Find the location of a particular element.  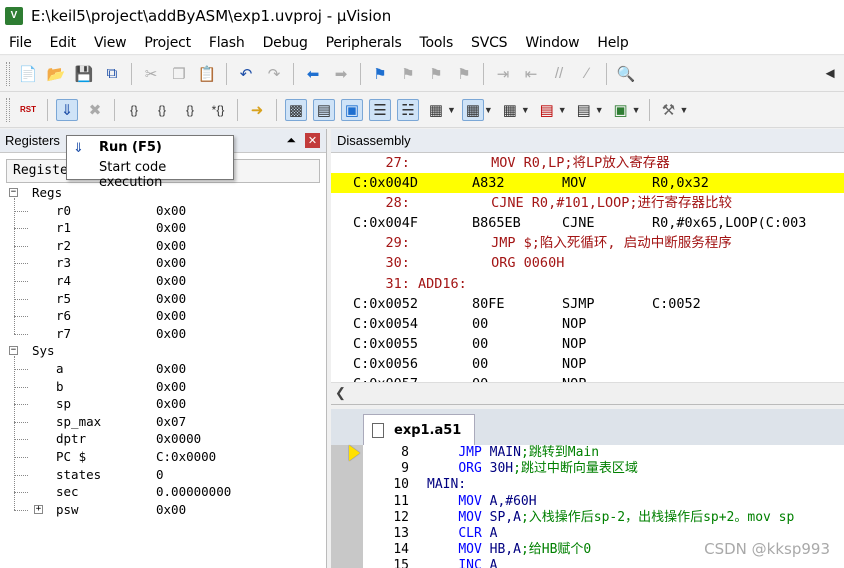

navigate-forward-icon: ➡ is located at coordinates (341, 74).